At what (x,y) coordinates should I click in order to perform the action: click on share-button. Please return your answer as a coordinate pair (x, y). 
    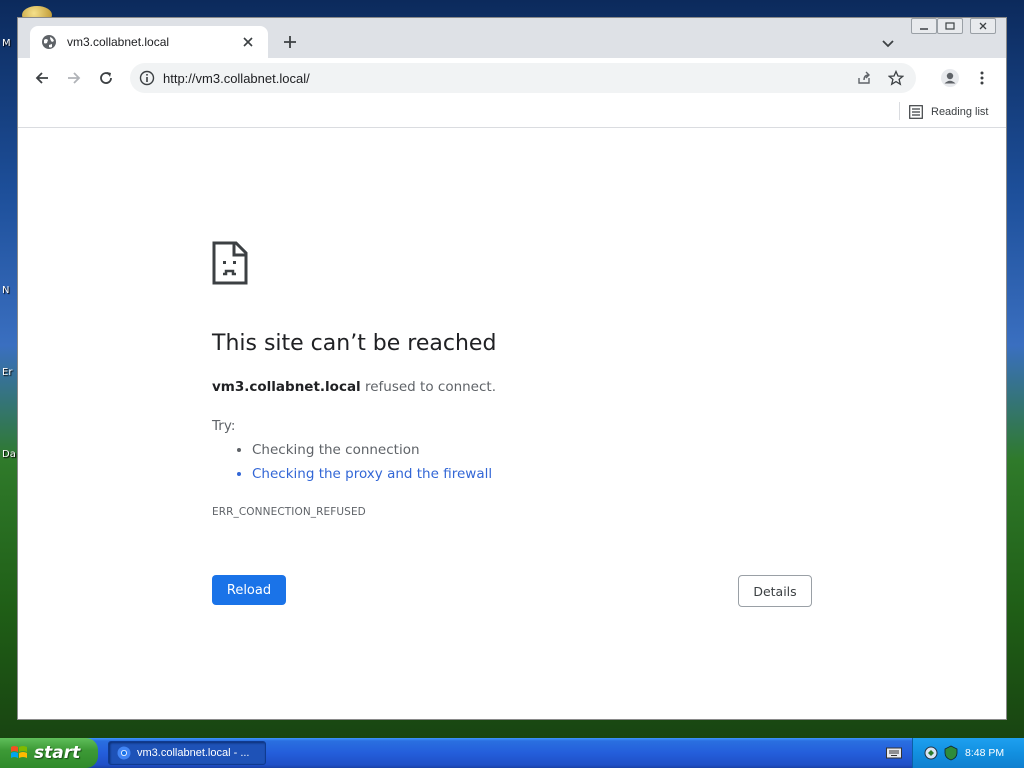
    Looking at the image, I should click on (864, 78).